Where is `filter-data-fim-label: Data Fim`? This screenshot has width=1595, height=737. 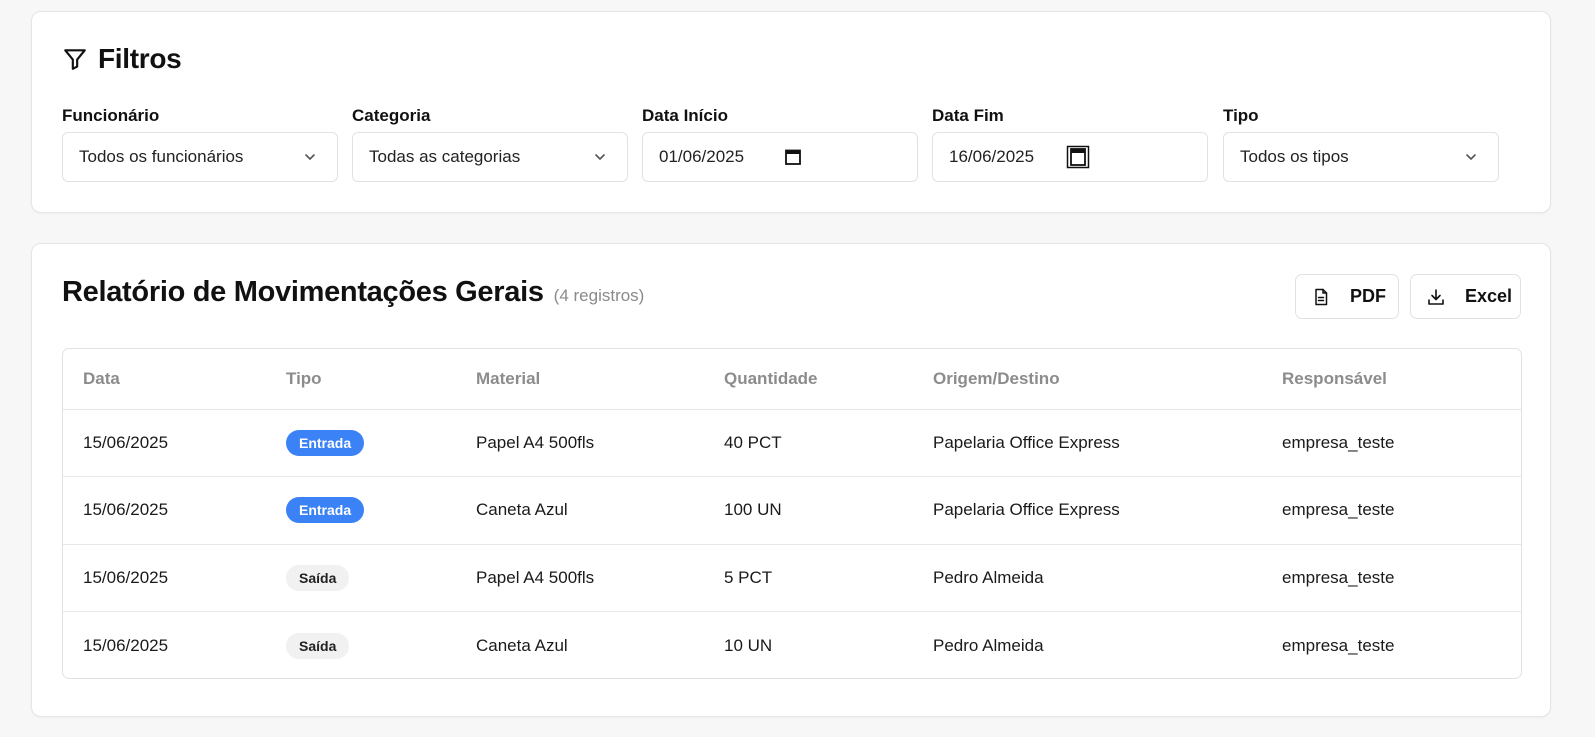 filter-data-fim-label: Data Fim is located at coordinates (968, 115).